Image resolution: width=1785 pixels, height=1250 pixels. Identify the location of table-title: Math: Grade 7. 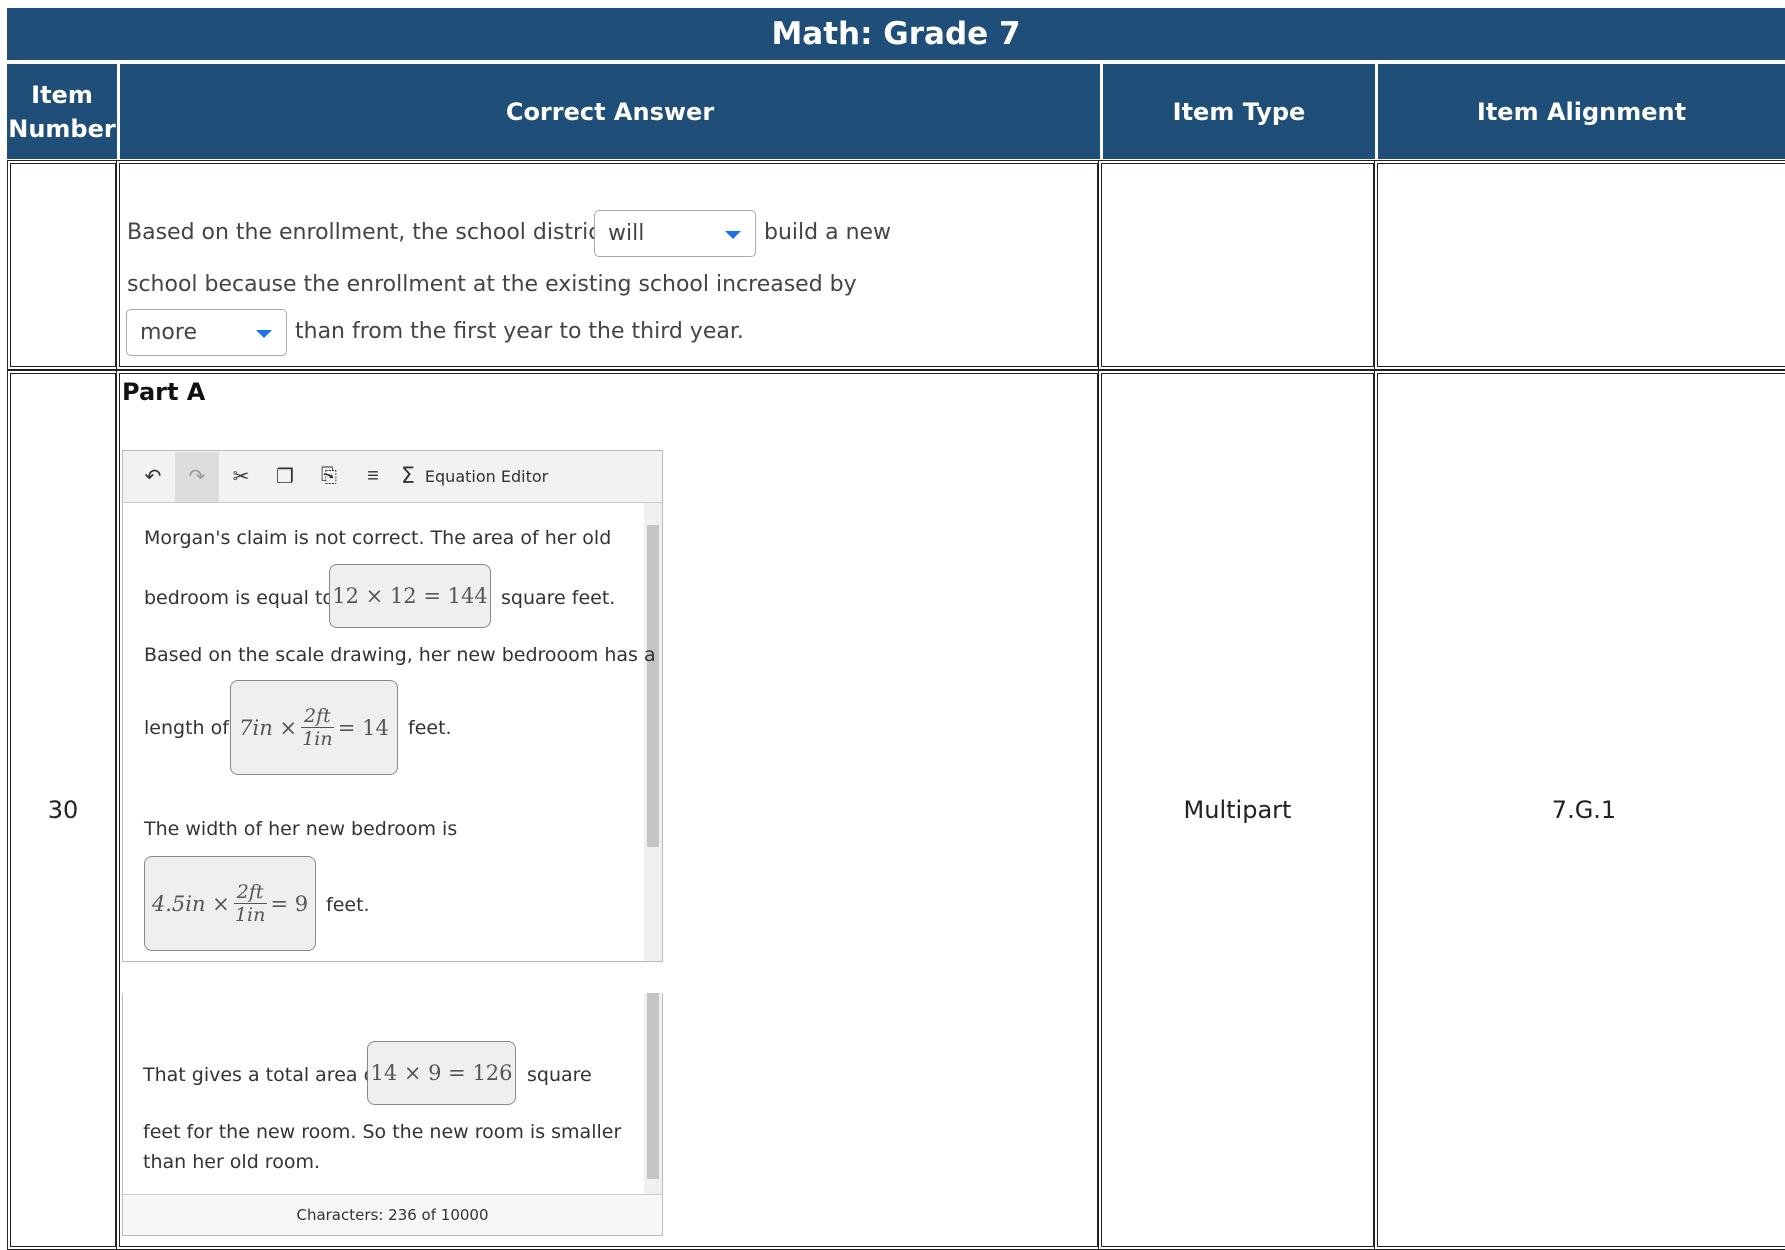
(896, 35).